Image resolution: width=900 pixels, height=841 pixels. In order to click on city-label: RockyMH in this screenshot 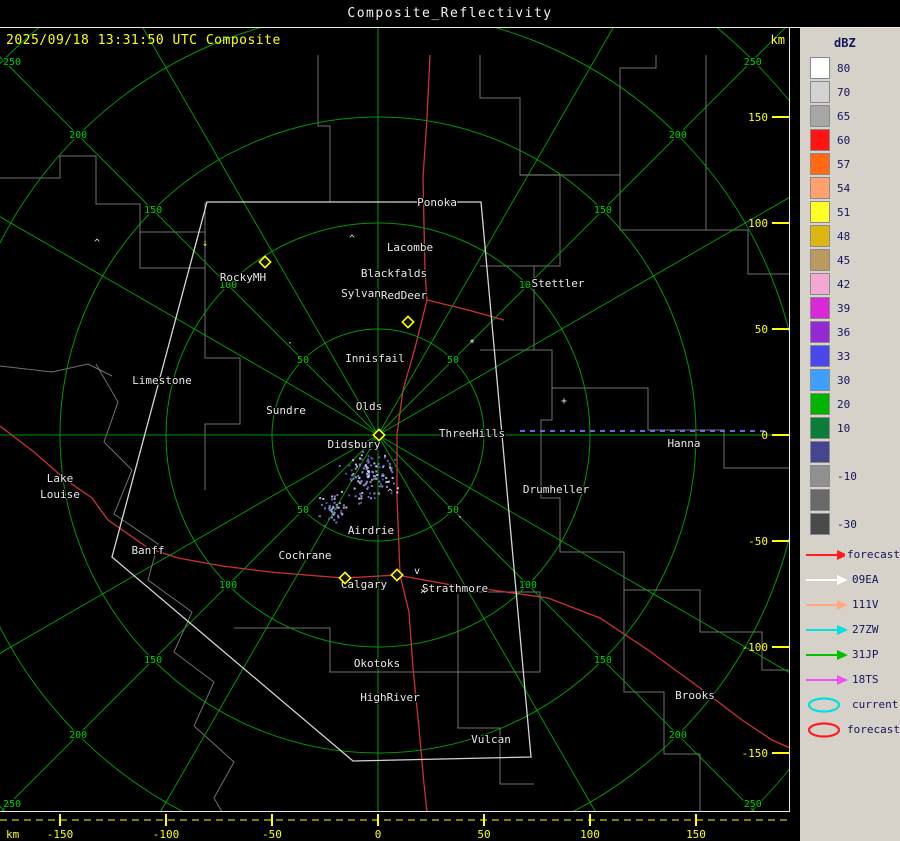, I will do `click(243, 277)`.